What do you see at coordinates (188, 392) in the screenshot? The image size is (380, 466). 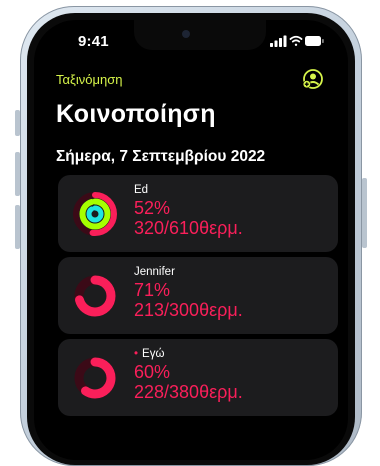 I see `calories: 228/380θερμ.` at bounding box center [188, 392].